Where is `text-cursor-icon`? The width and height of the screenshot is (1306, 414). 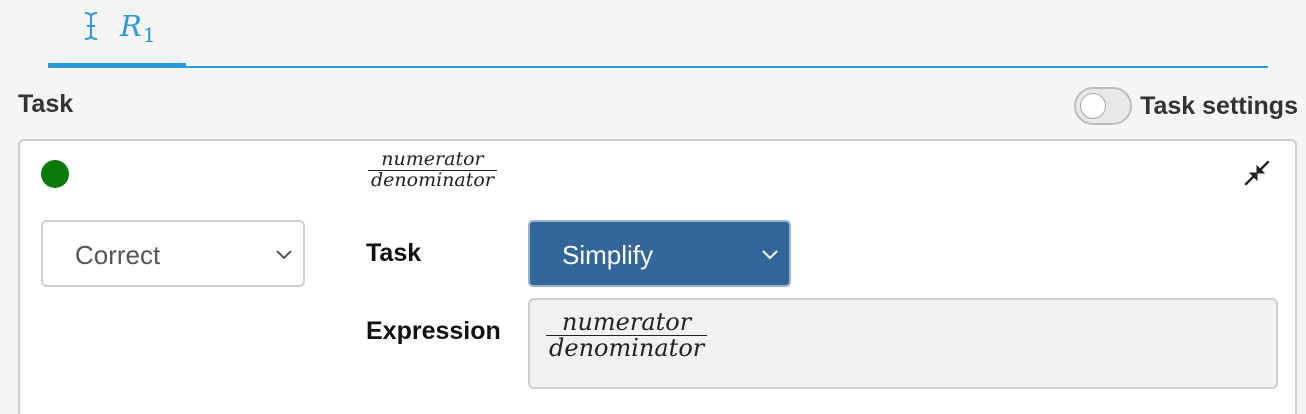 text-cursor-icon is located at coordinates (91, 26).